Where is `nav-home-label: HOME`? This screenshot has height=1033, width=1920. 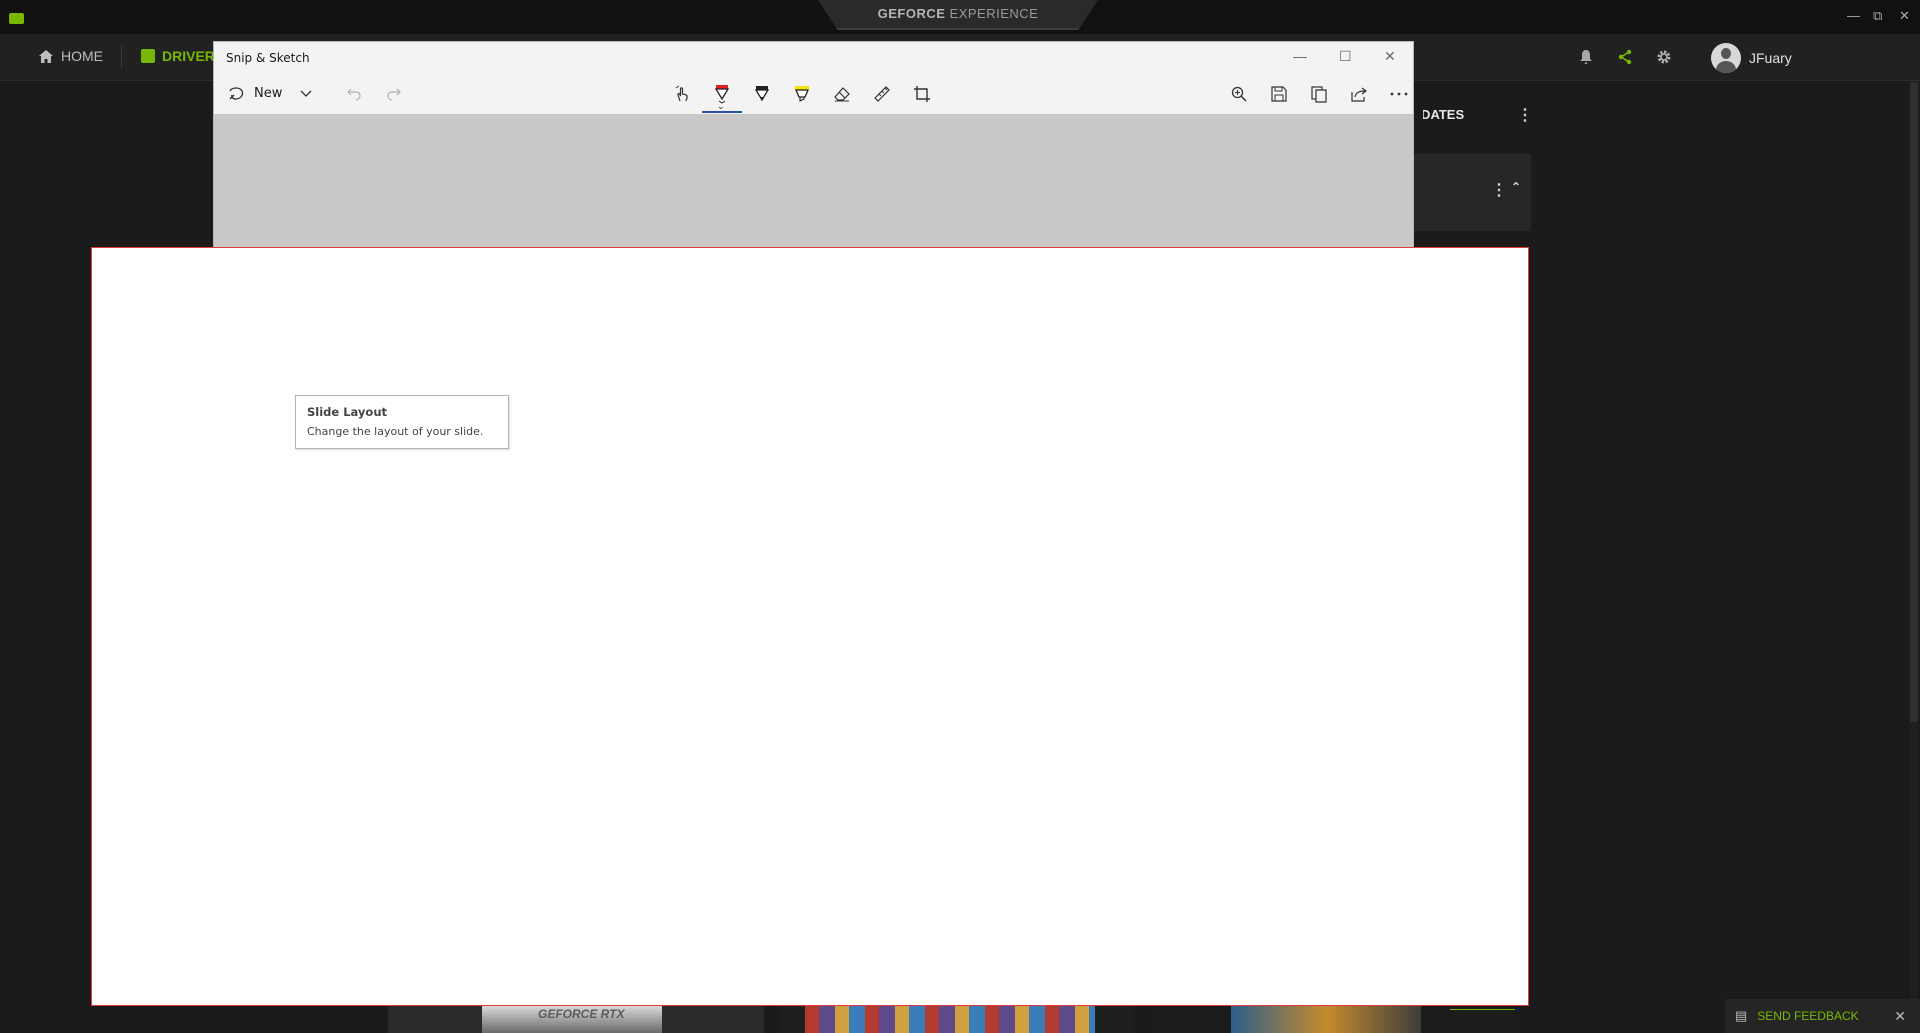 nav-home-label: HOME is located at coordinates (82, 56).